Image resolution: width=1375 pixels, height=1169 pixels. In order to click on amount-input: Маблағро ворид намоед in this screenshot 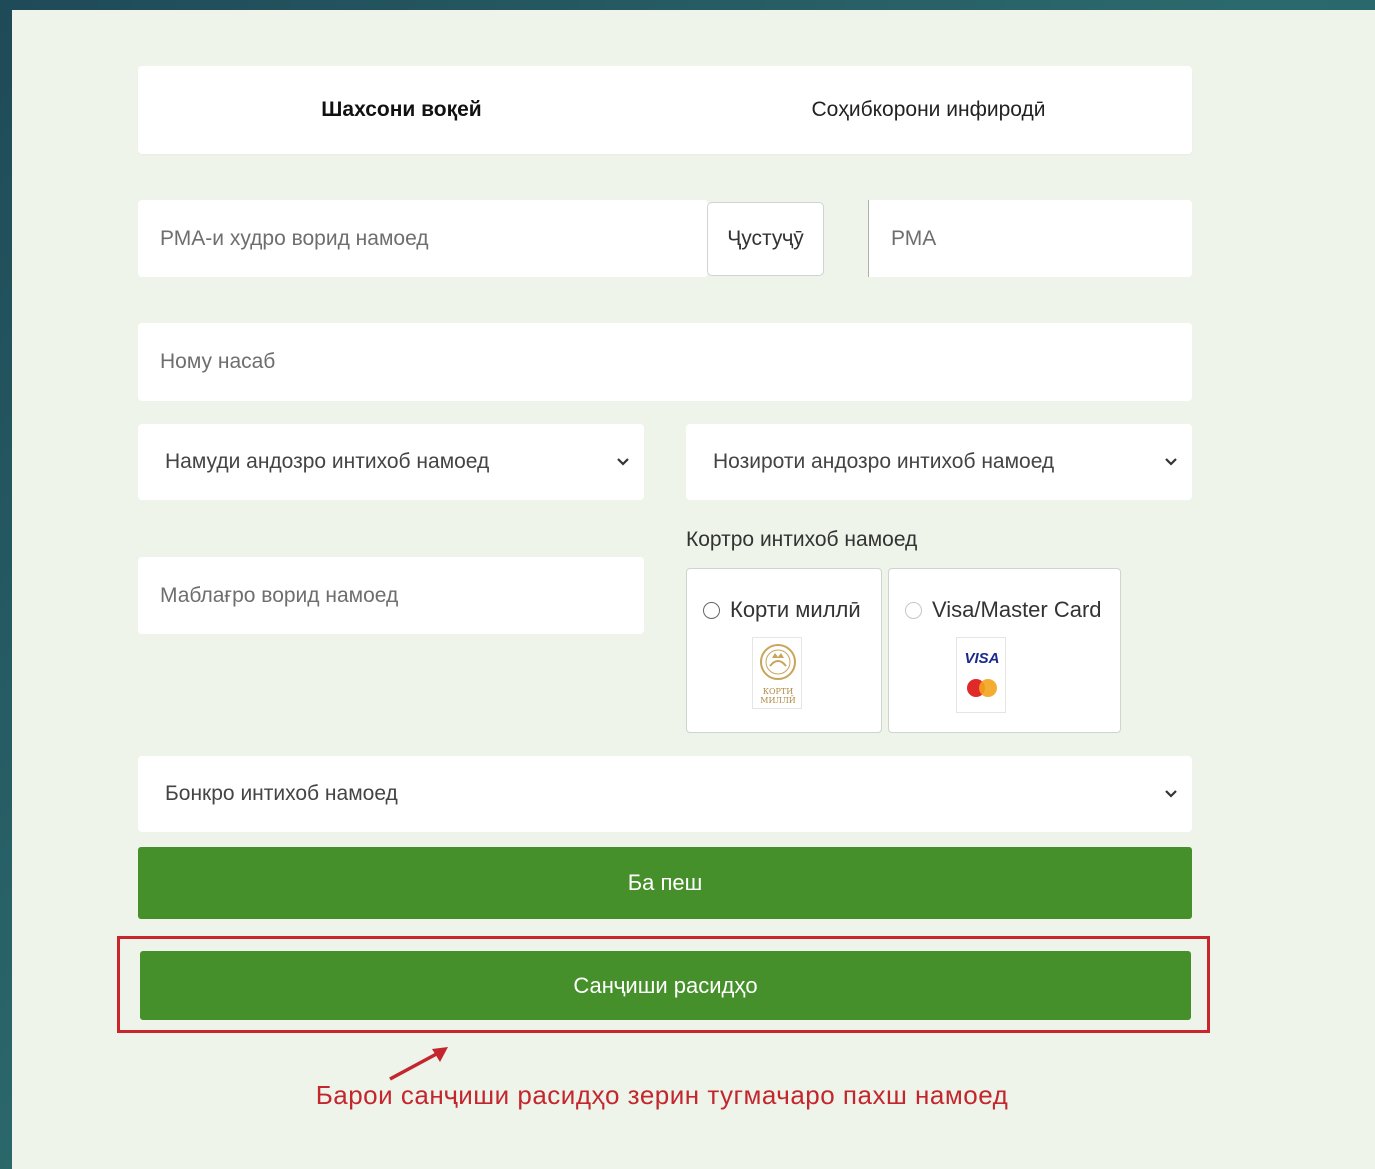, I will do `click(391, 595)`.